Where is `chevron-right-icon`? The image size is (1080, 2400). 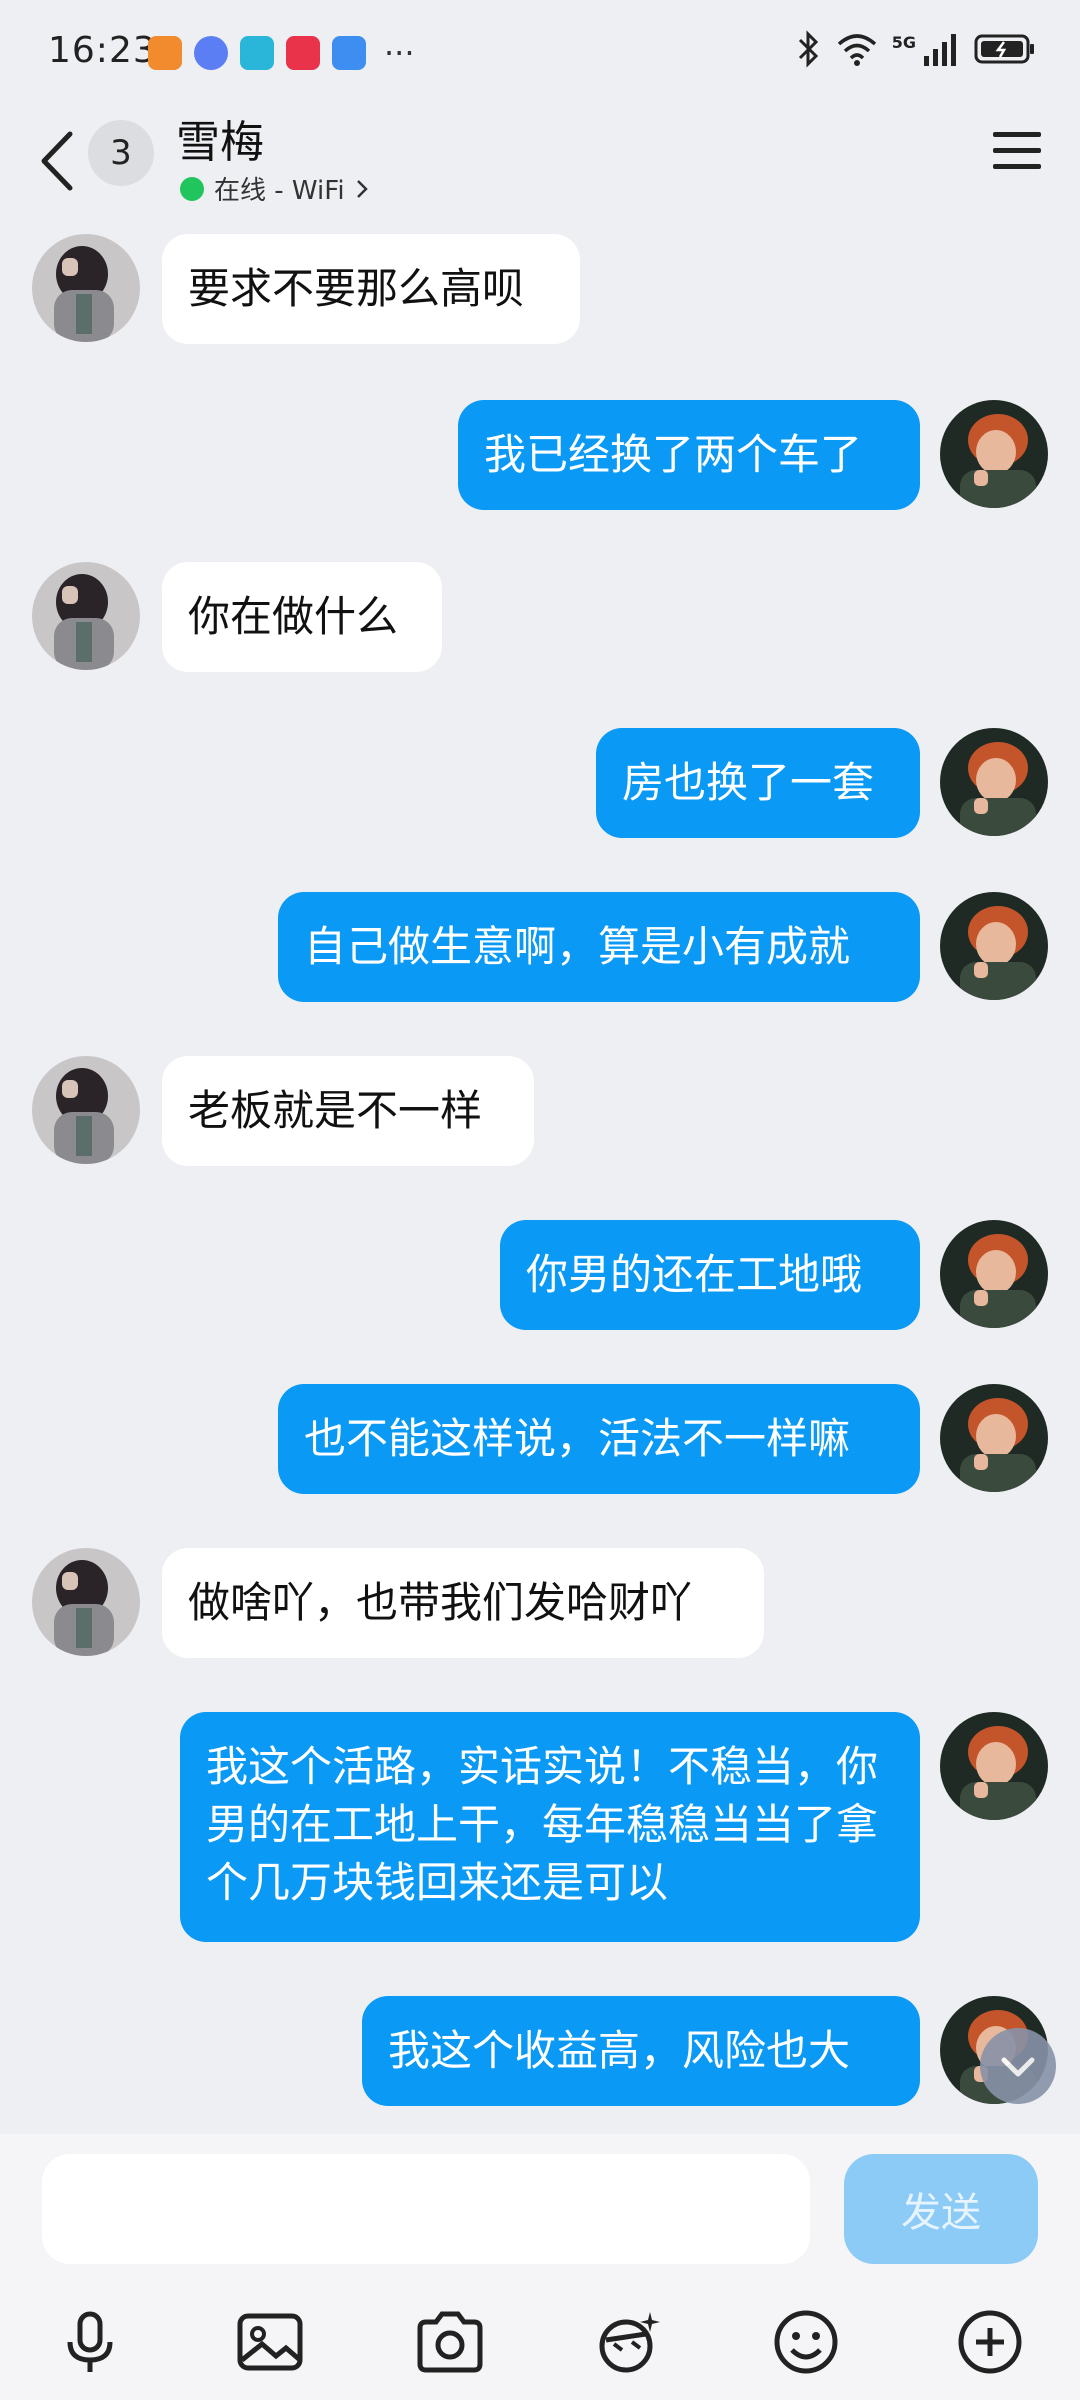 chevron-right-icon is located at coordinates (362, 188).